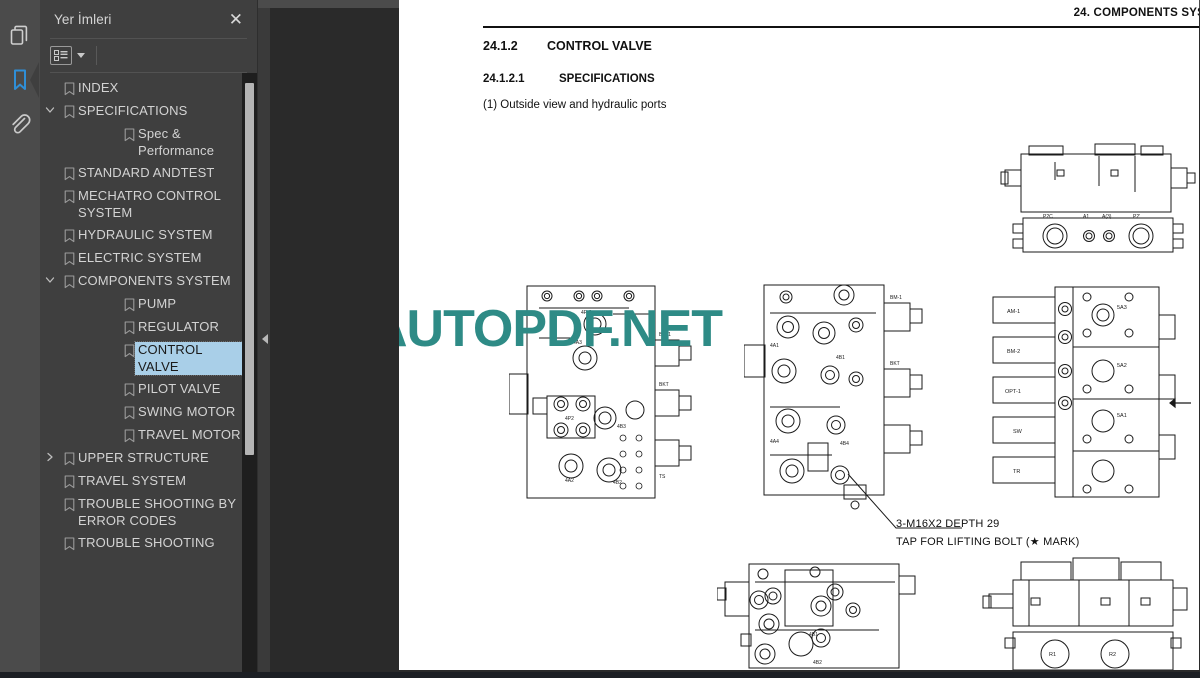 Image resolution: width=1200 pixels, height=678 pixels. Describe the element at coordinates (599, 46) in the screenshot. I see `section-title: CONTROL VALVE` at that location.